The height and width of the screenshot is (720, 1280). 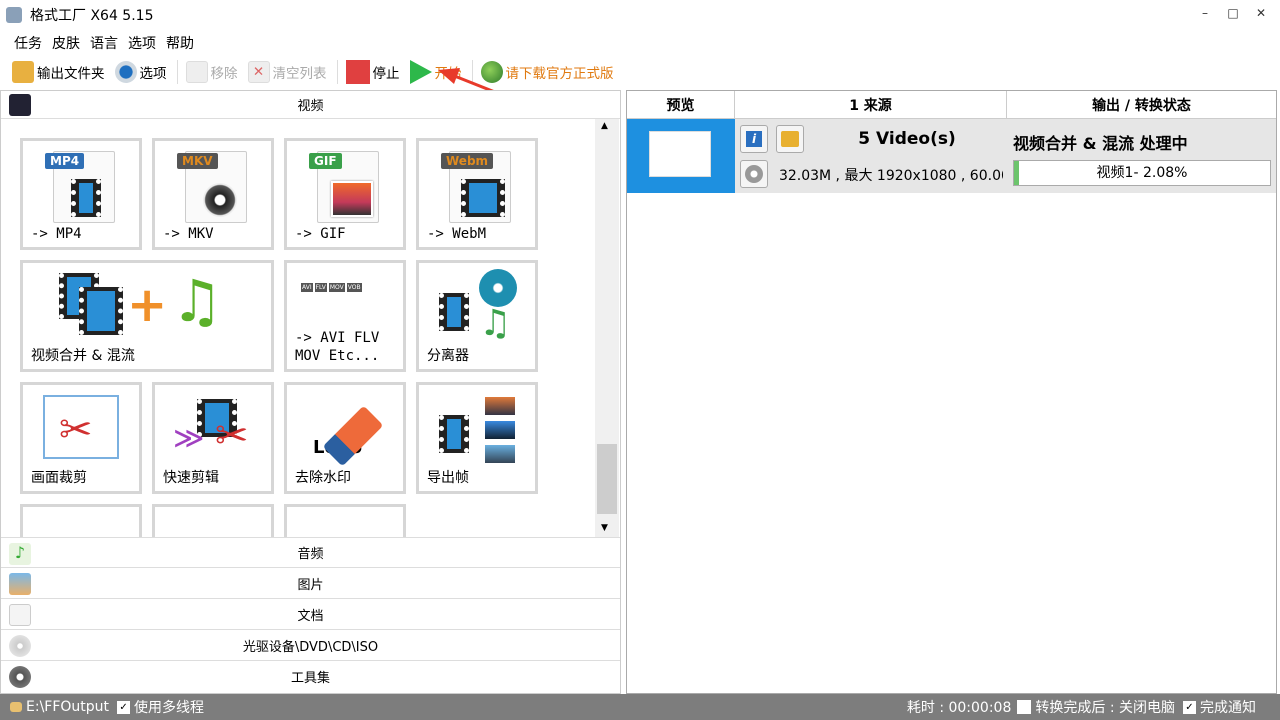 I want to click on music-note-icon: ♪, so click(x=20, y=554).